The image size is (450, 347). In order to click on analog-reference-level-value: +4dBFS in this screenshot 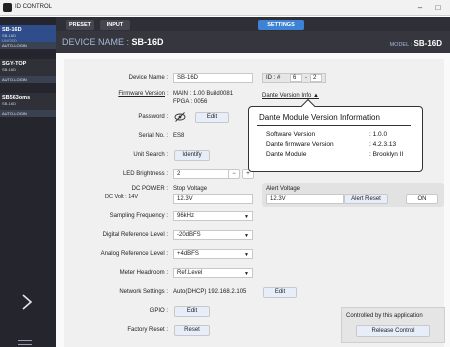, I will do `click(188, 254)`.